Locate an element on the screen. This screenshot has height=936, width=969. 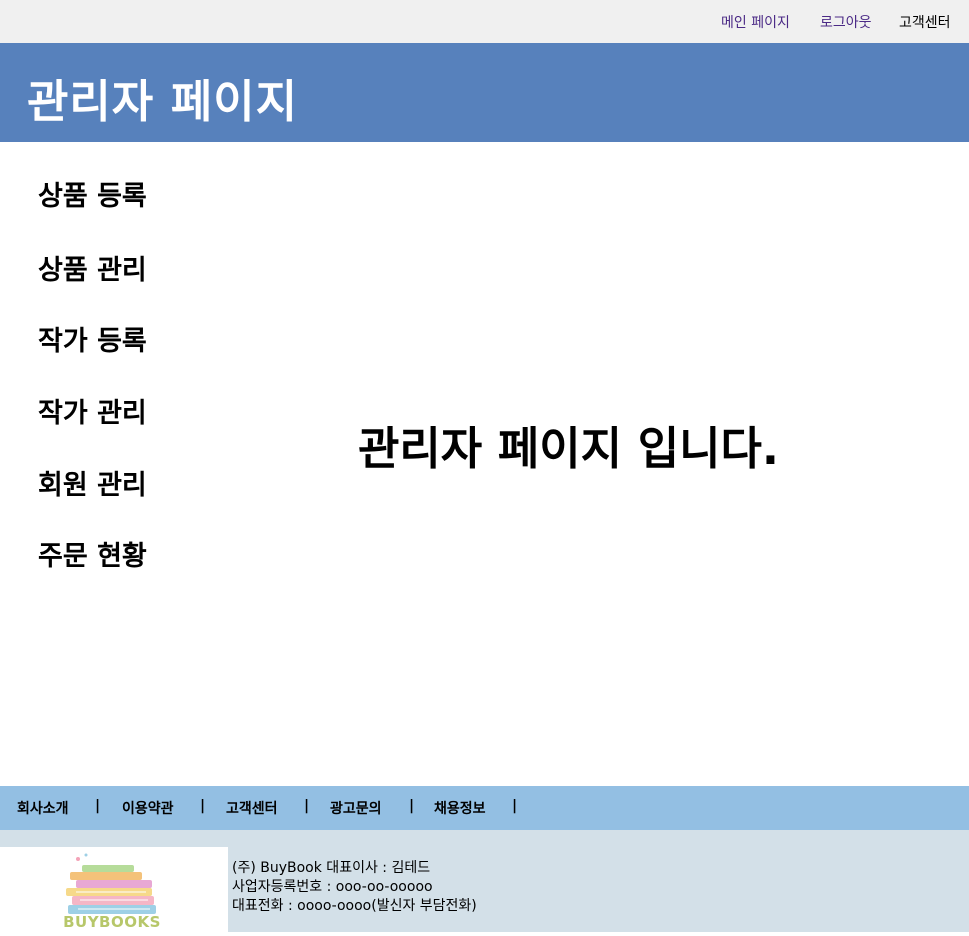
sidebar-item-product-register: 상품 등록 is located at coordinates (92, 193).